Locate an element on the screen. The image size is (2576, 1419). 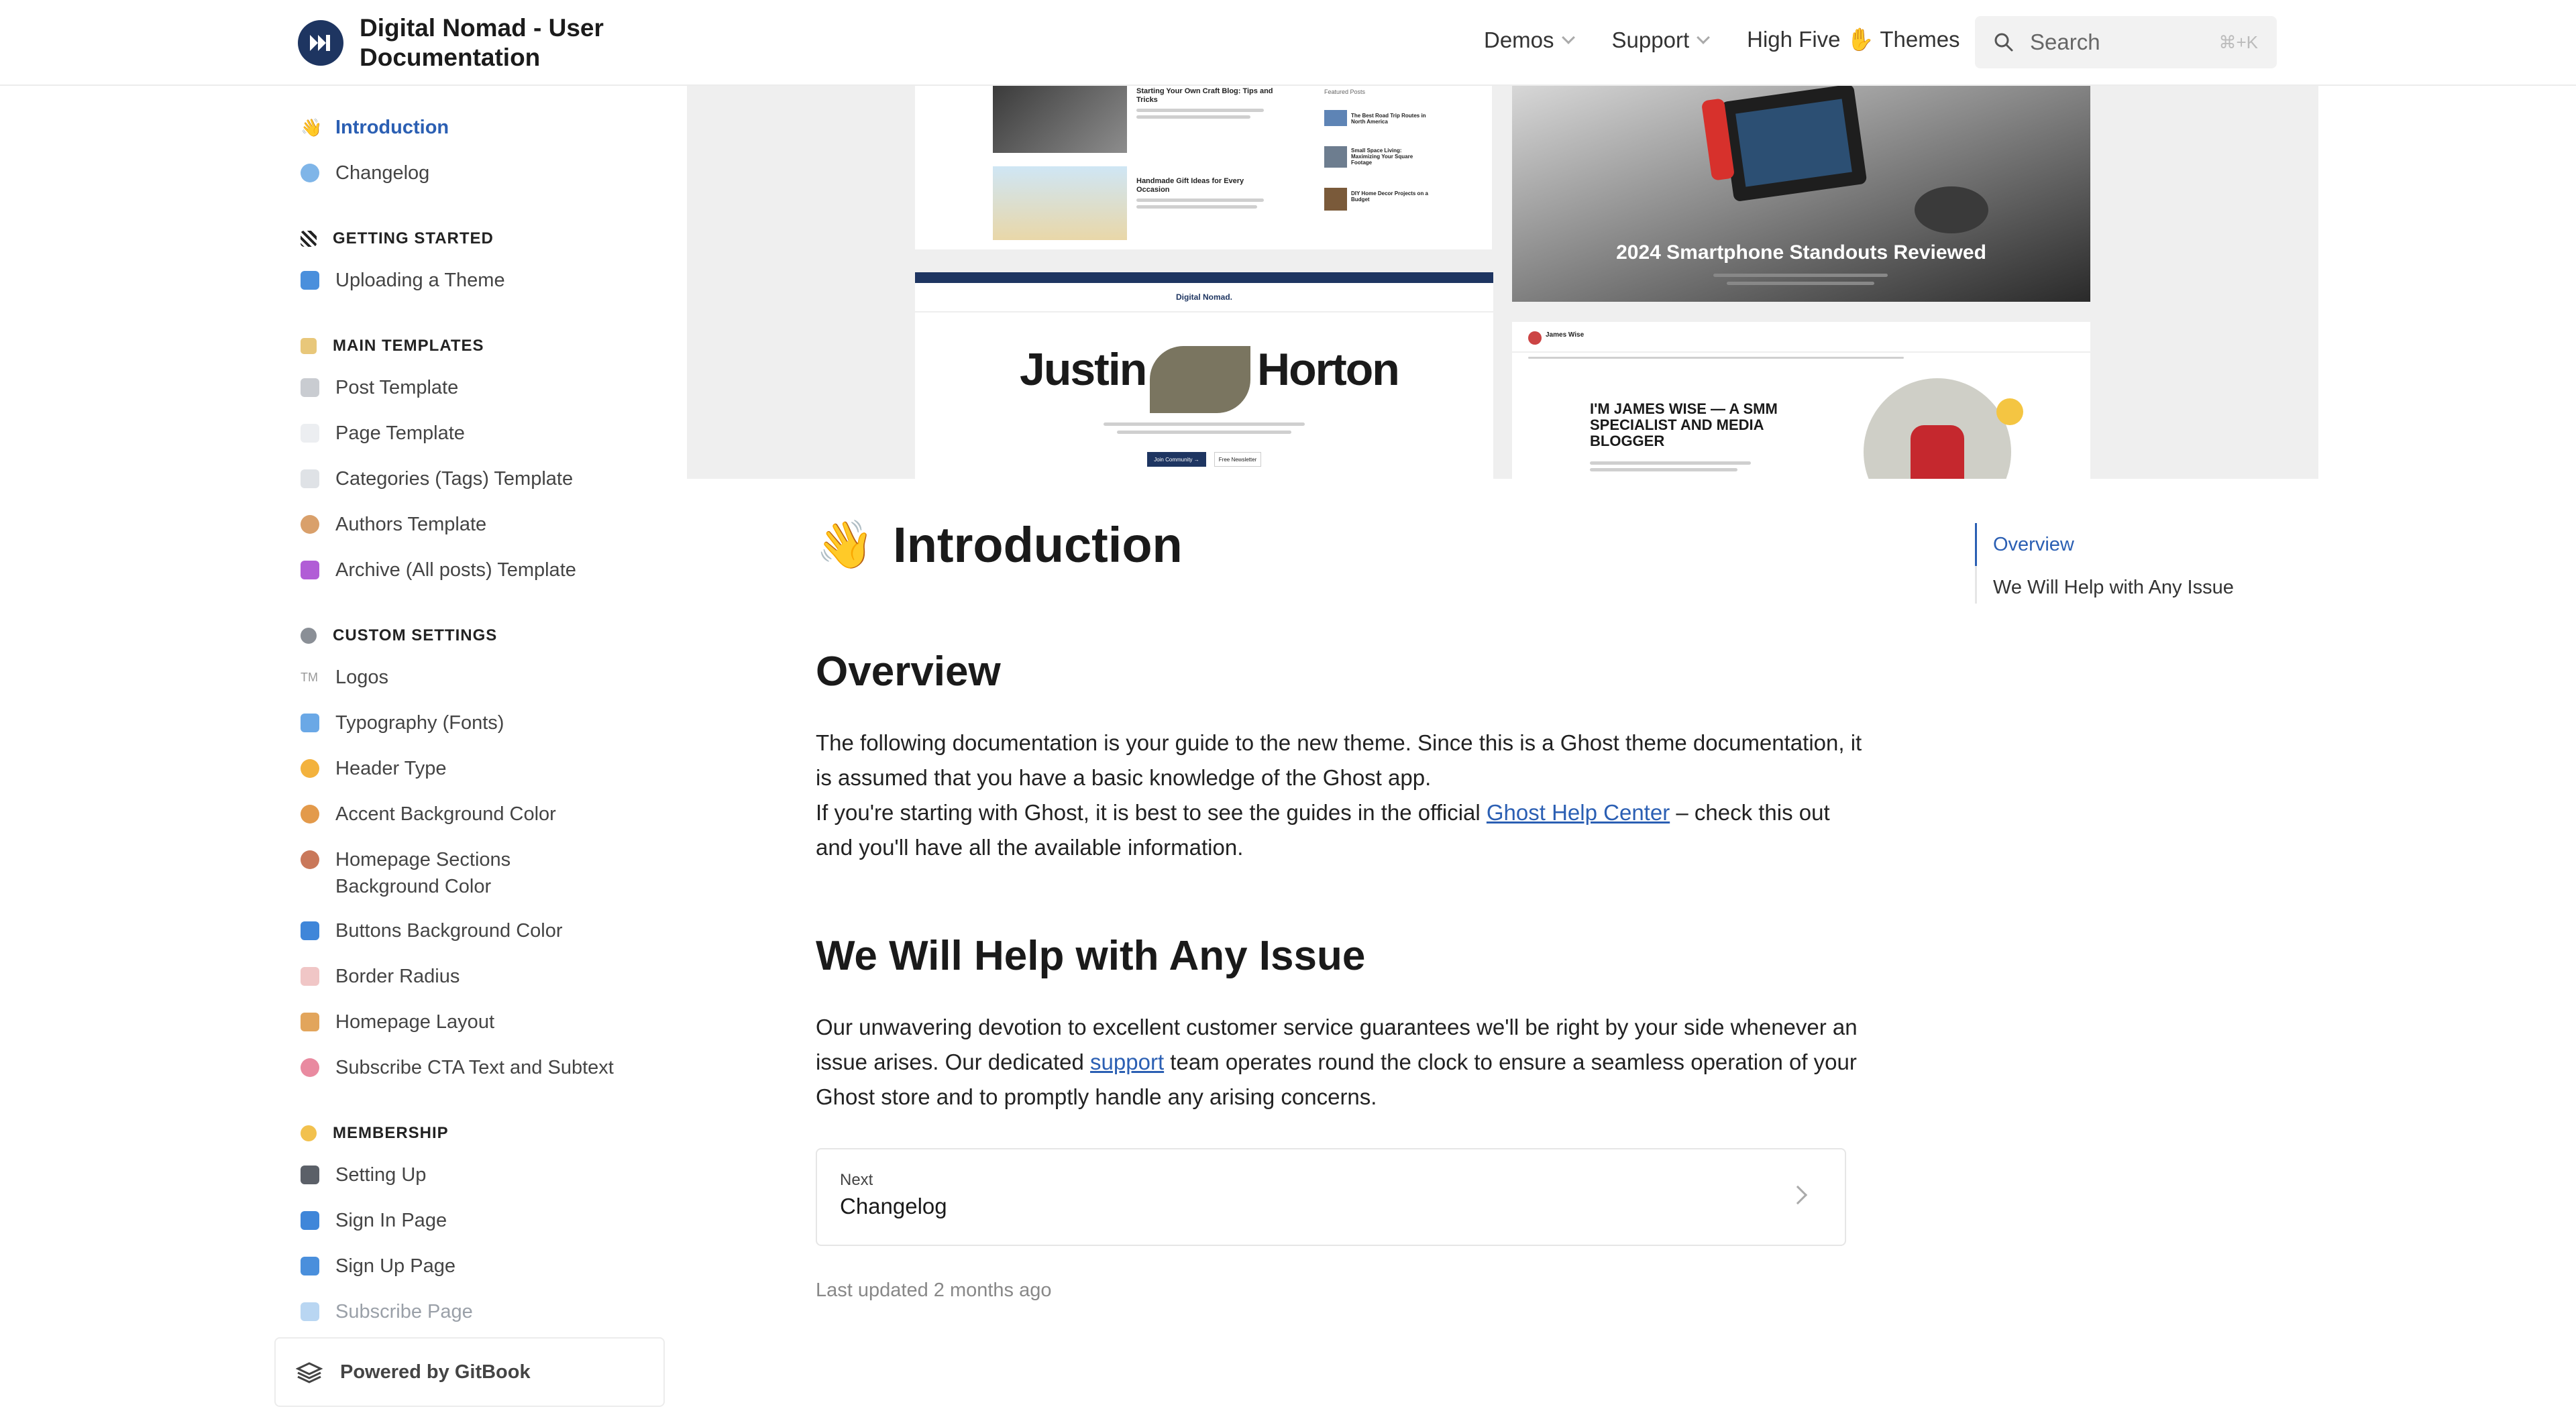
support-link: support is located at coordinates (1127, 1061).